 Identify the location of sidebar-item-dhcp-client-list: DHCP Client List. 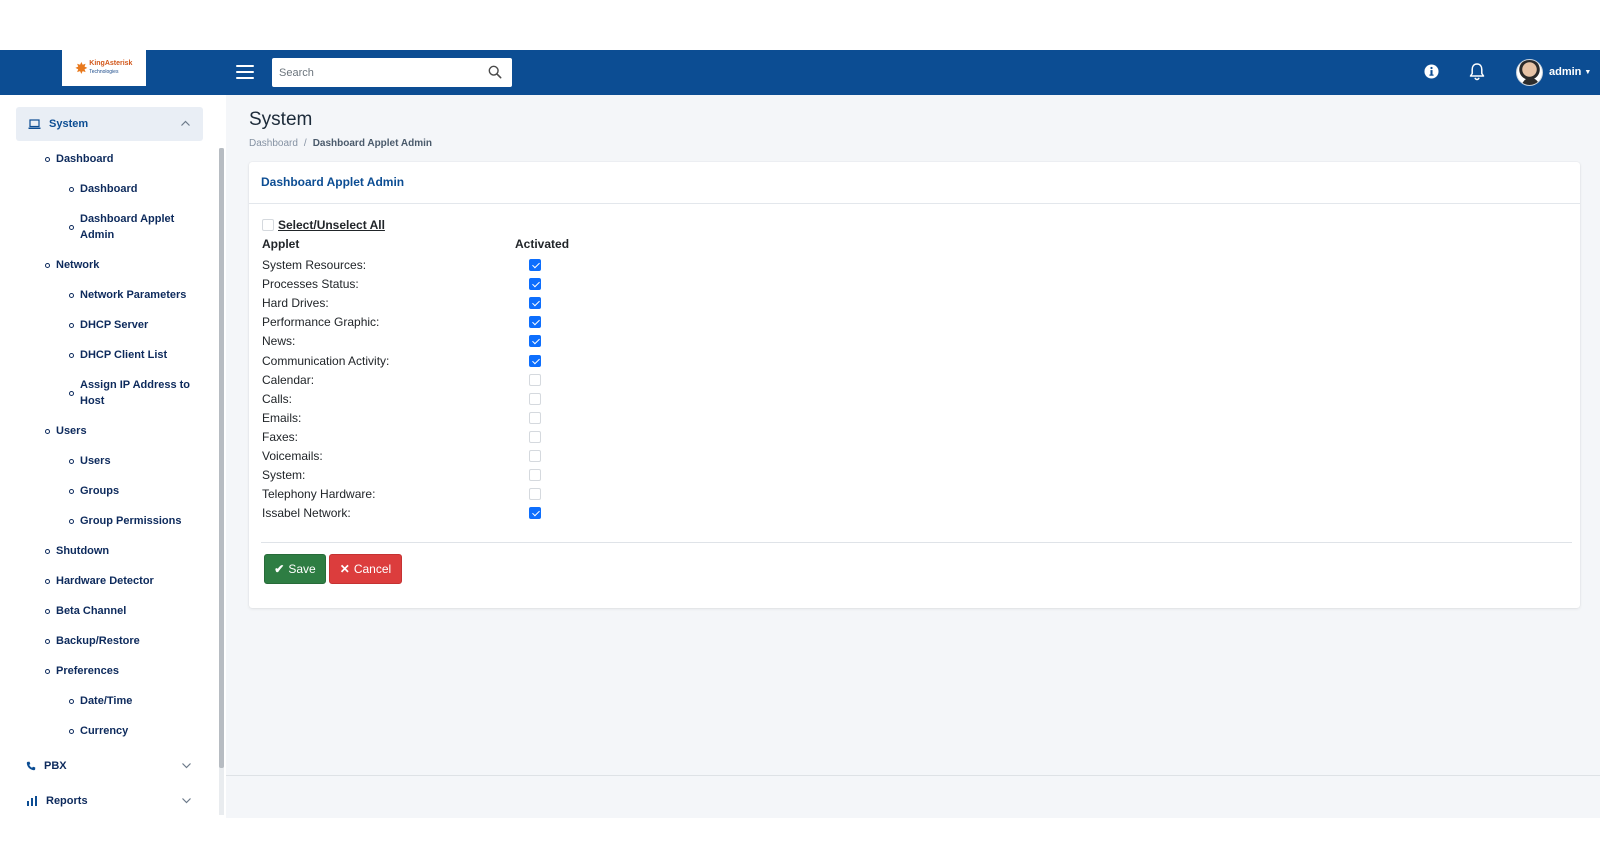
(134, 355).